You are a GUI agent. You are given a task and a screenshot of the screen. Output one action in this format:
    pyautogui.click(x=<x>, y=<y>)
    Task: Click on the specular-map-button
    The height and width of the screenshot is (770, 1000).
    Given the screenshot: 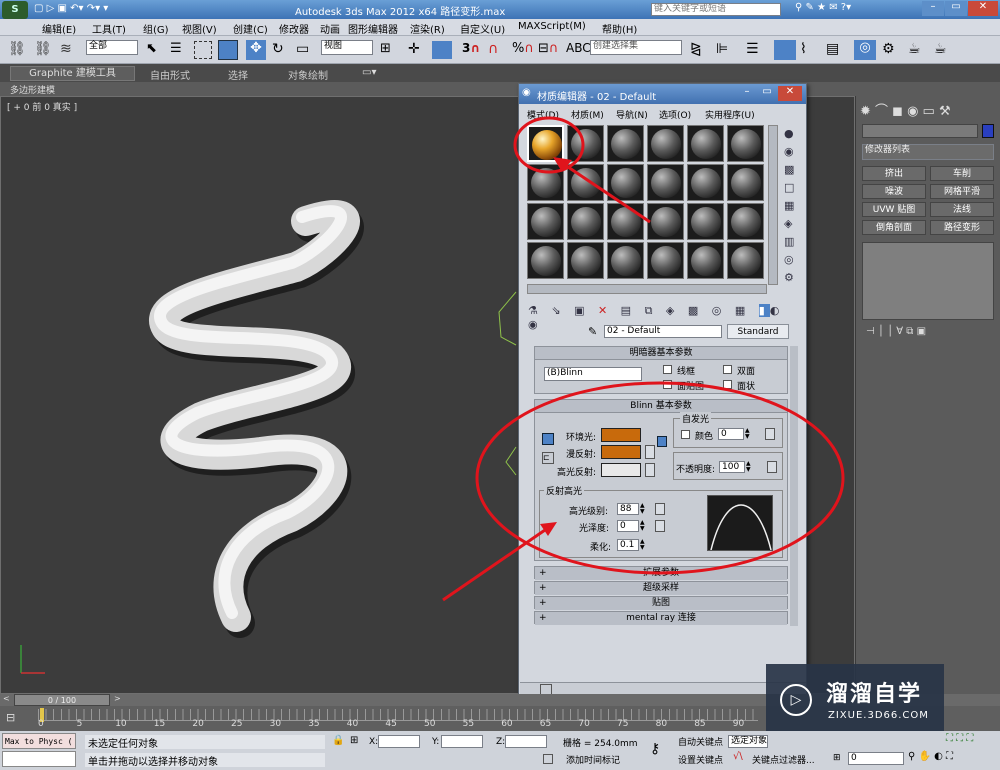 What is the action you would take?
    pyautogui.click(x=650, y=470)
    